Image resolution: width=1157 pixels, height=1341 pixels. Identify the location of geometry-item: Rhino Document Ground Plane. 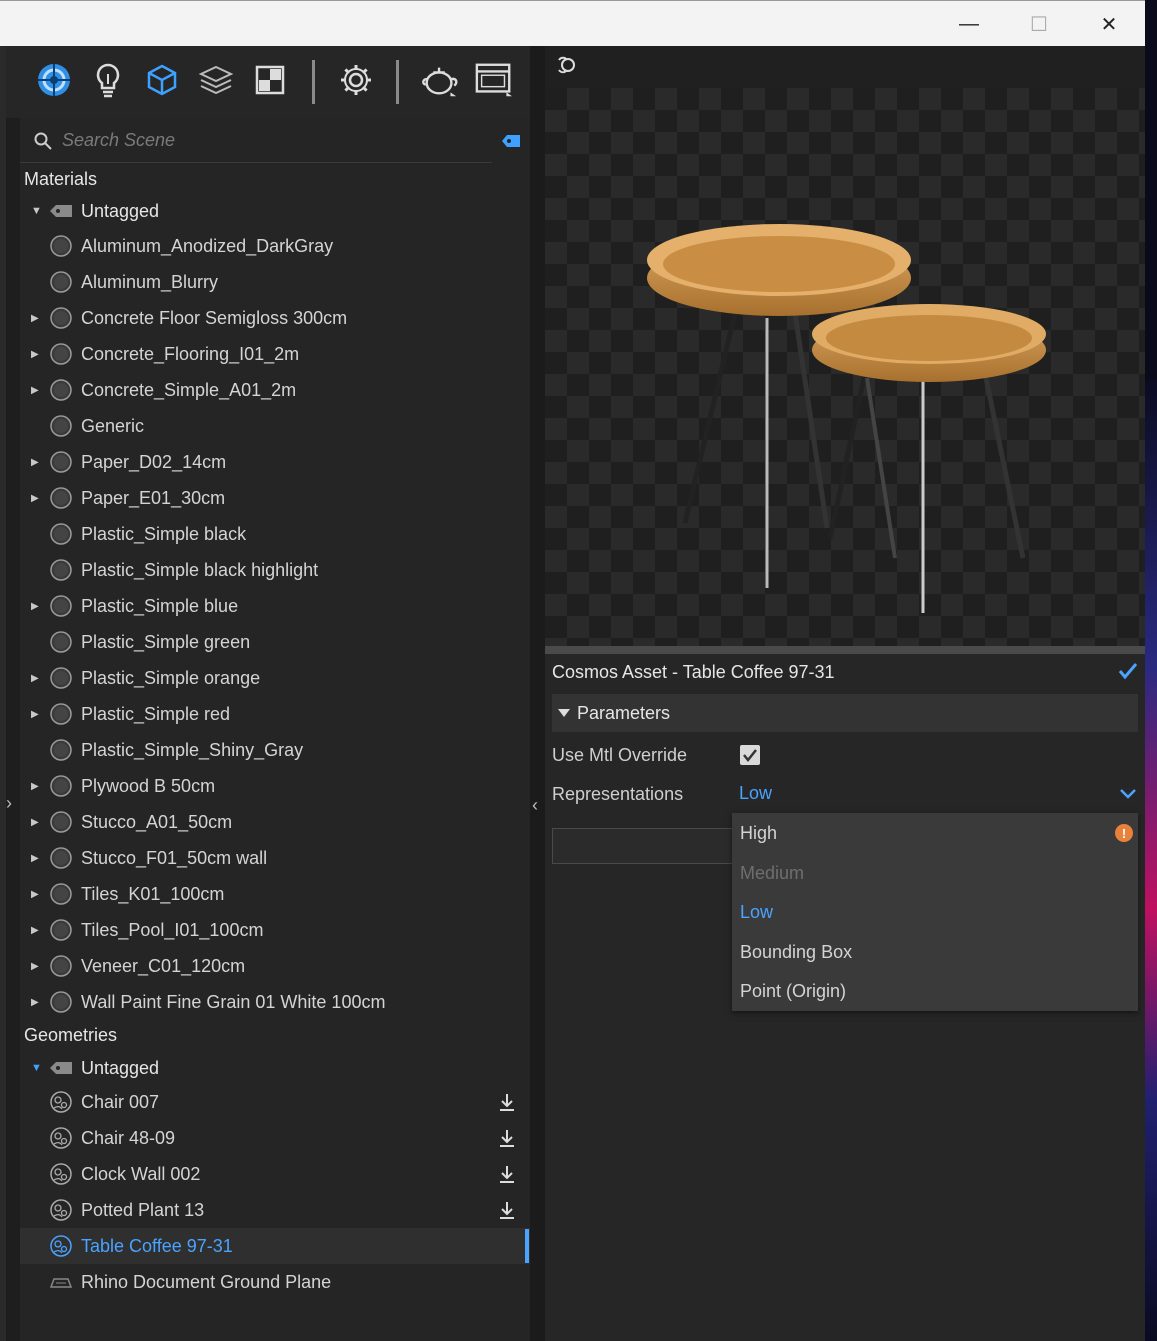
(275, 1282).